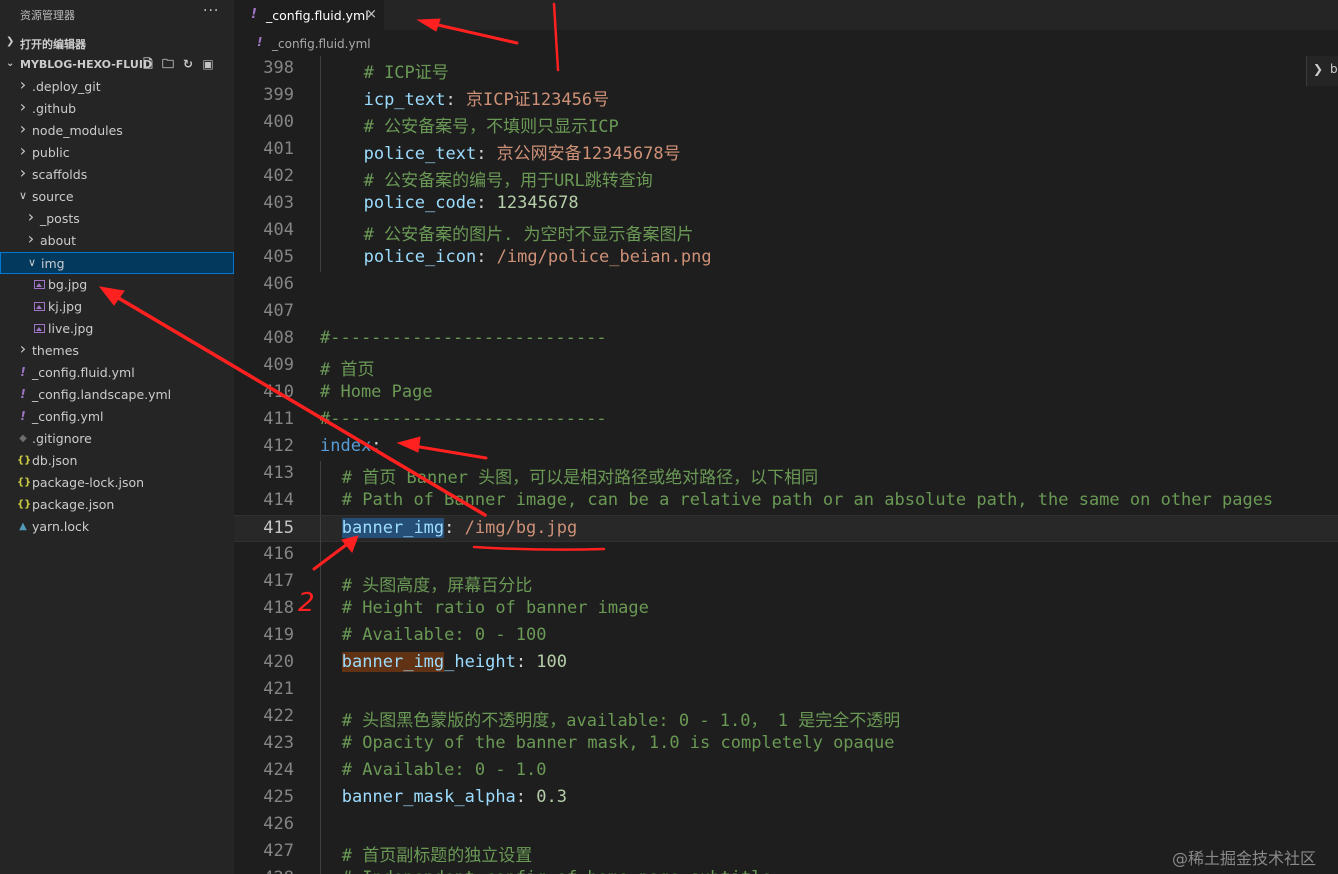  Describe the element at coordinates (786, 69) in the screenshot. I see `code-line: 398 # ICP证号` at that location.